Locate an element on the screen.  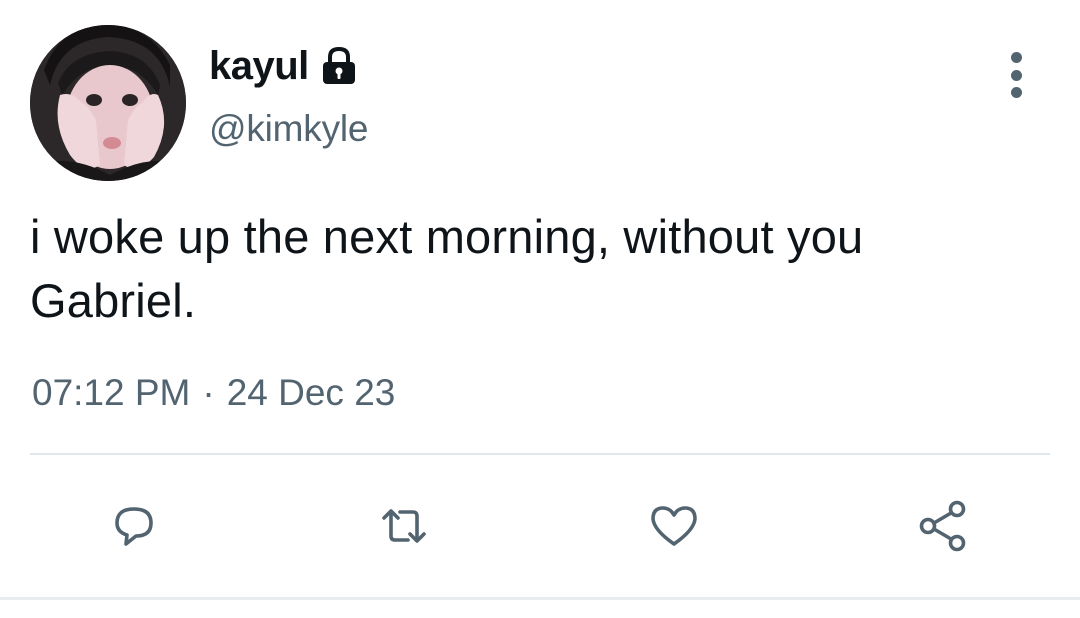
bottom-divider is located at coordinates (540, 598).